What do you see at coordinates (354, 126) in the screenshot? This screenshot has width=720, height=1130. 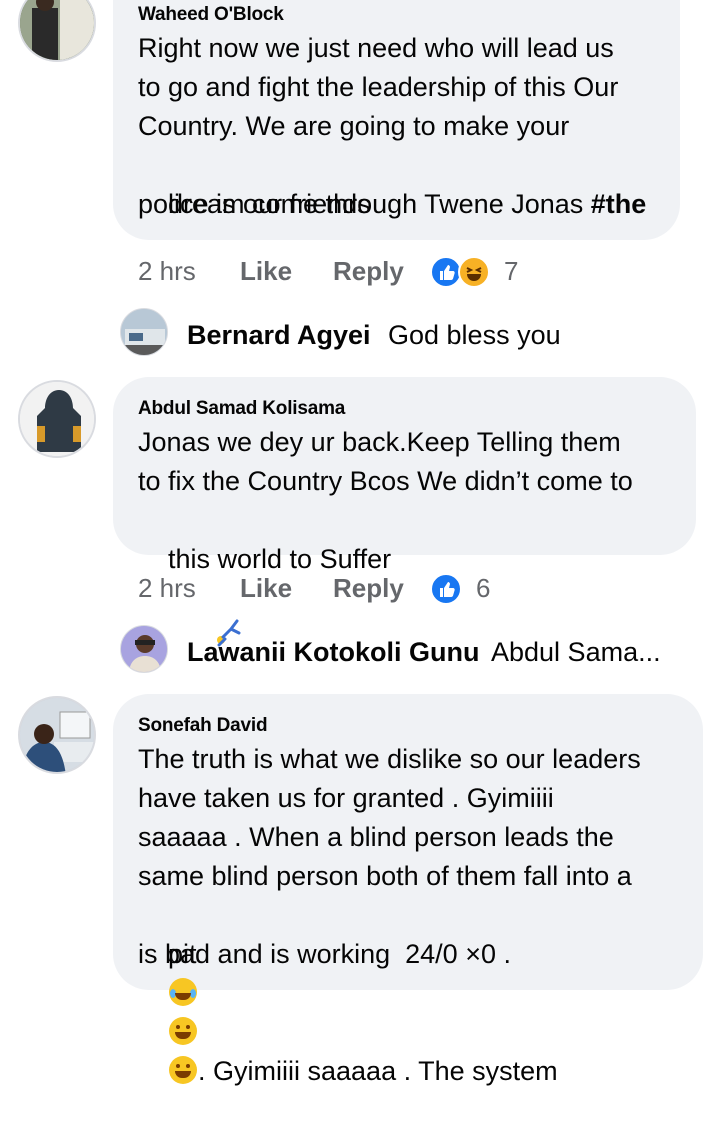 I see `comment-text-line: Country. We are going to make your` at bounding box center [354, 126].